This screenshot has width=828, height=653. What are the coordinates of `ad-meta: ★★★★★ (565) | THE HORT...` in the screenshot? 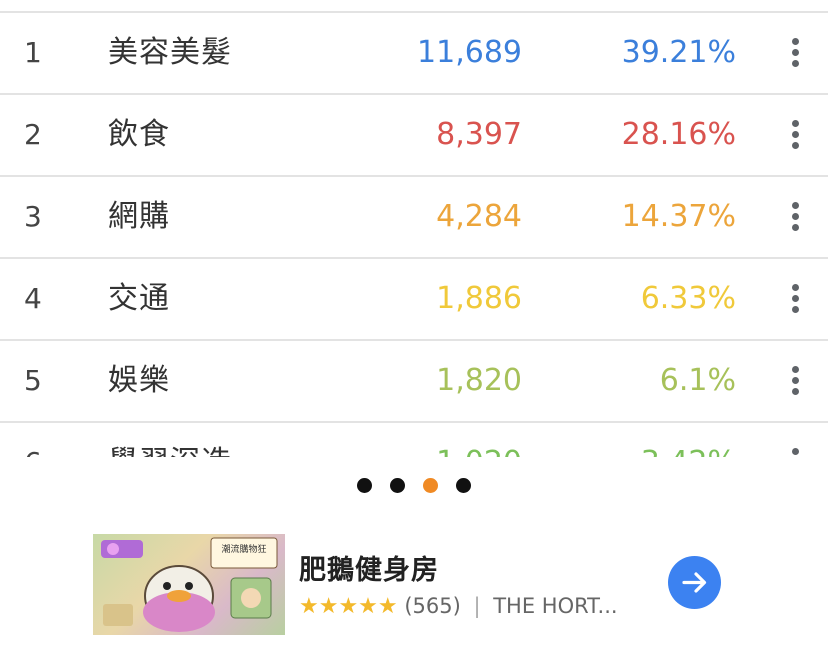 It's located at (458, 606).